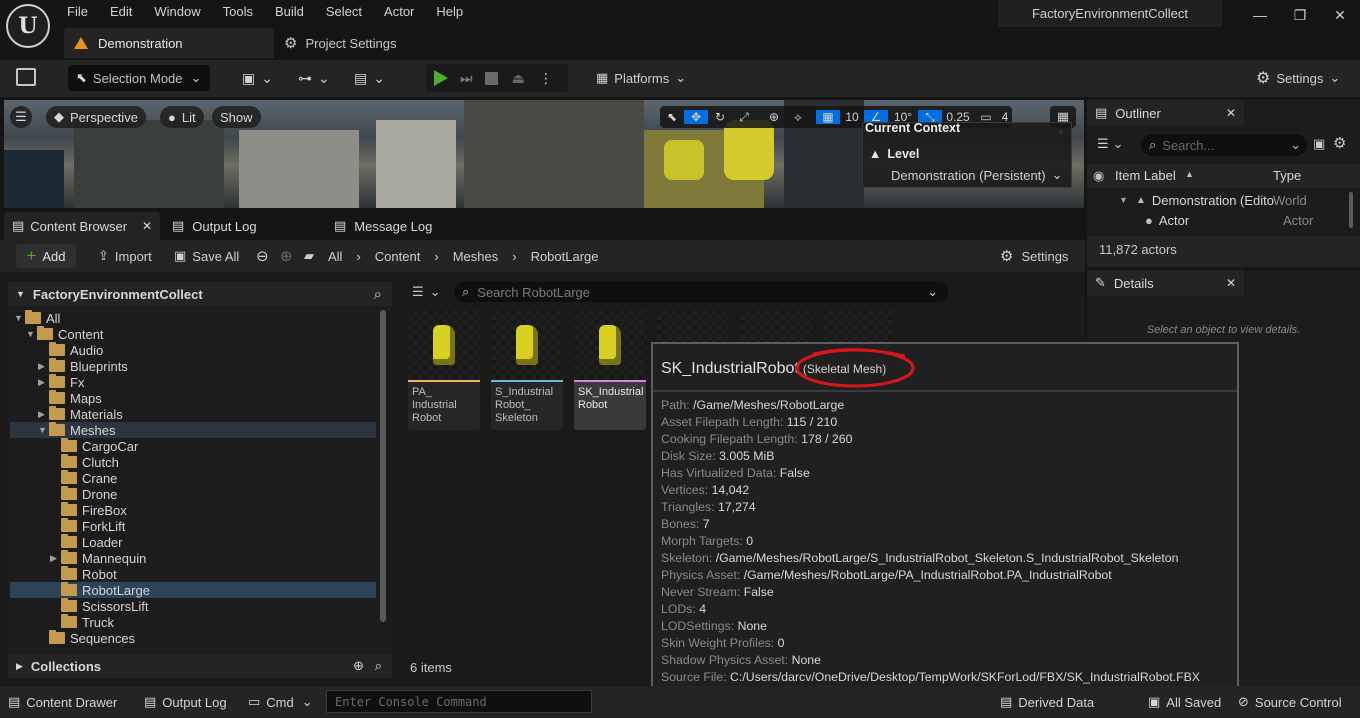  What do you see at coordinates (286, 256) in the screenshot?
I see `forward-icon: ⊕` at bounding box center [286, 256].